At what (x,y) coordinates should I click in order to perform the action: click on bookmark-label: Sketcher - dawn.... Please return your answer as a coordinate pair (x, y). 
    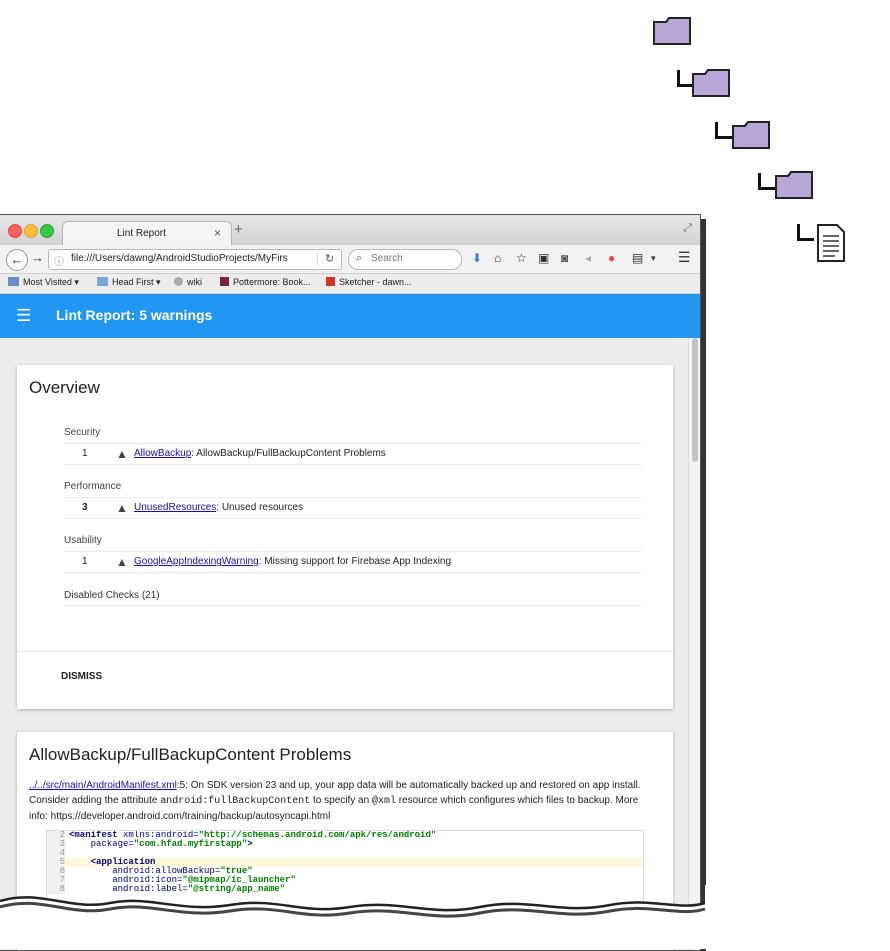
    Looking at the image, I should click on (375, 282).